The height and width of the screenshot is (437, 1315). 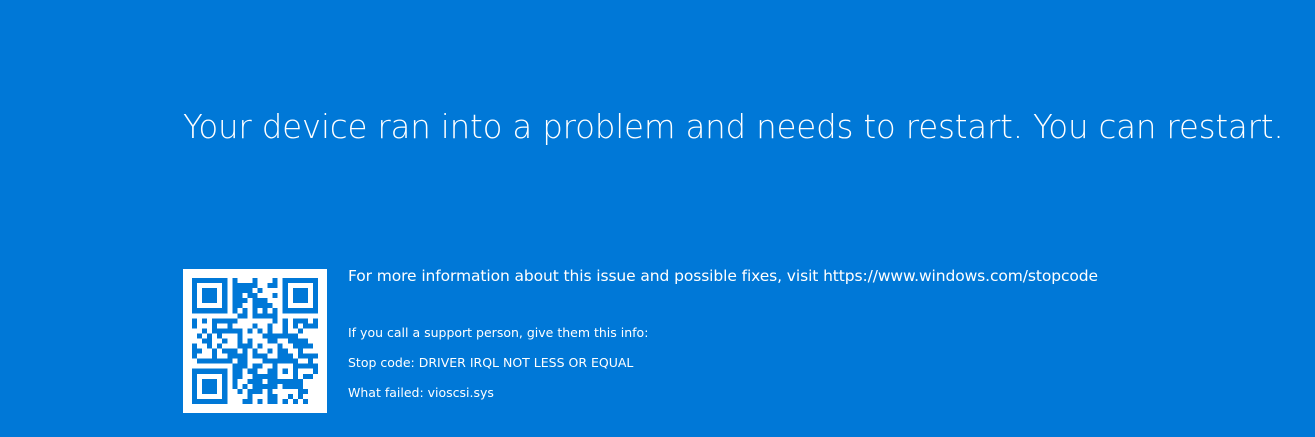 What do you see at coordinates (255, 341) in the screenshot?
I see `qr-code-icon` at bounding box center [255, 341].